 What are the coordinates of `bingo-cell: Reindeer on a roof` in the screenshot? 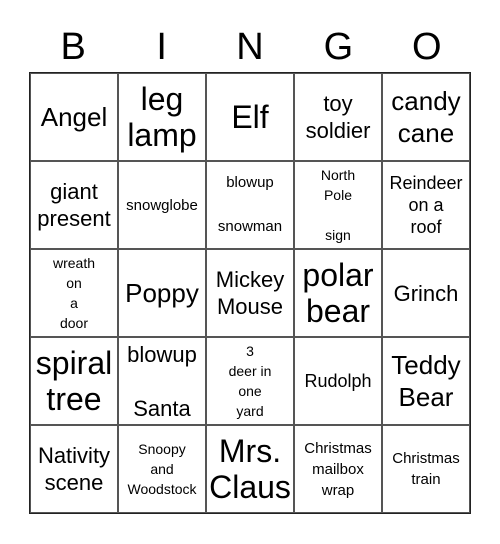 It's located at (426, 205).